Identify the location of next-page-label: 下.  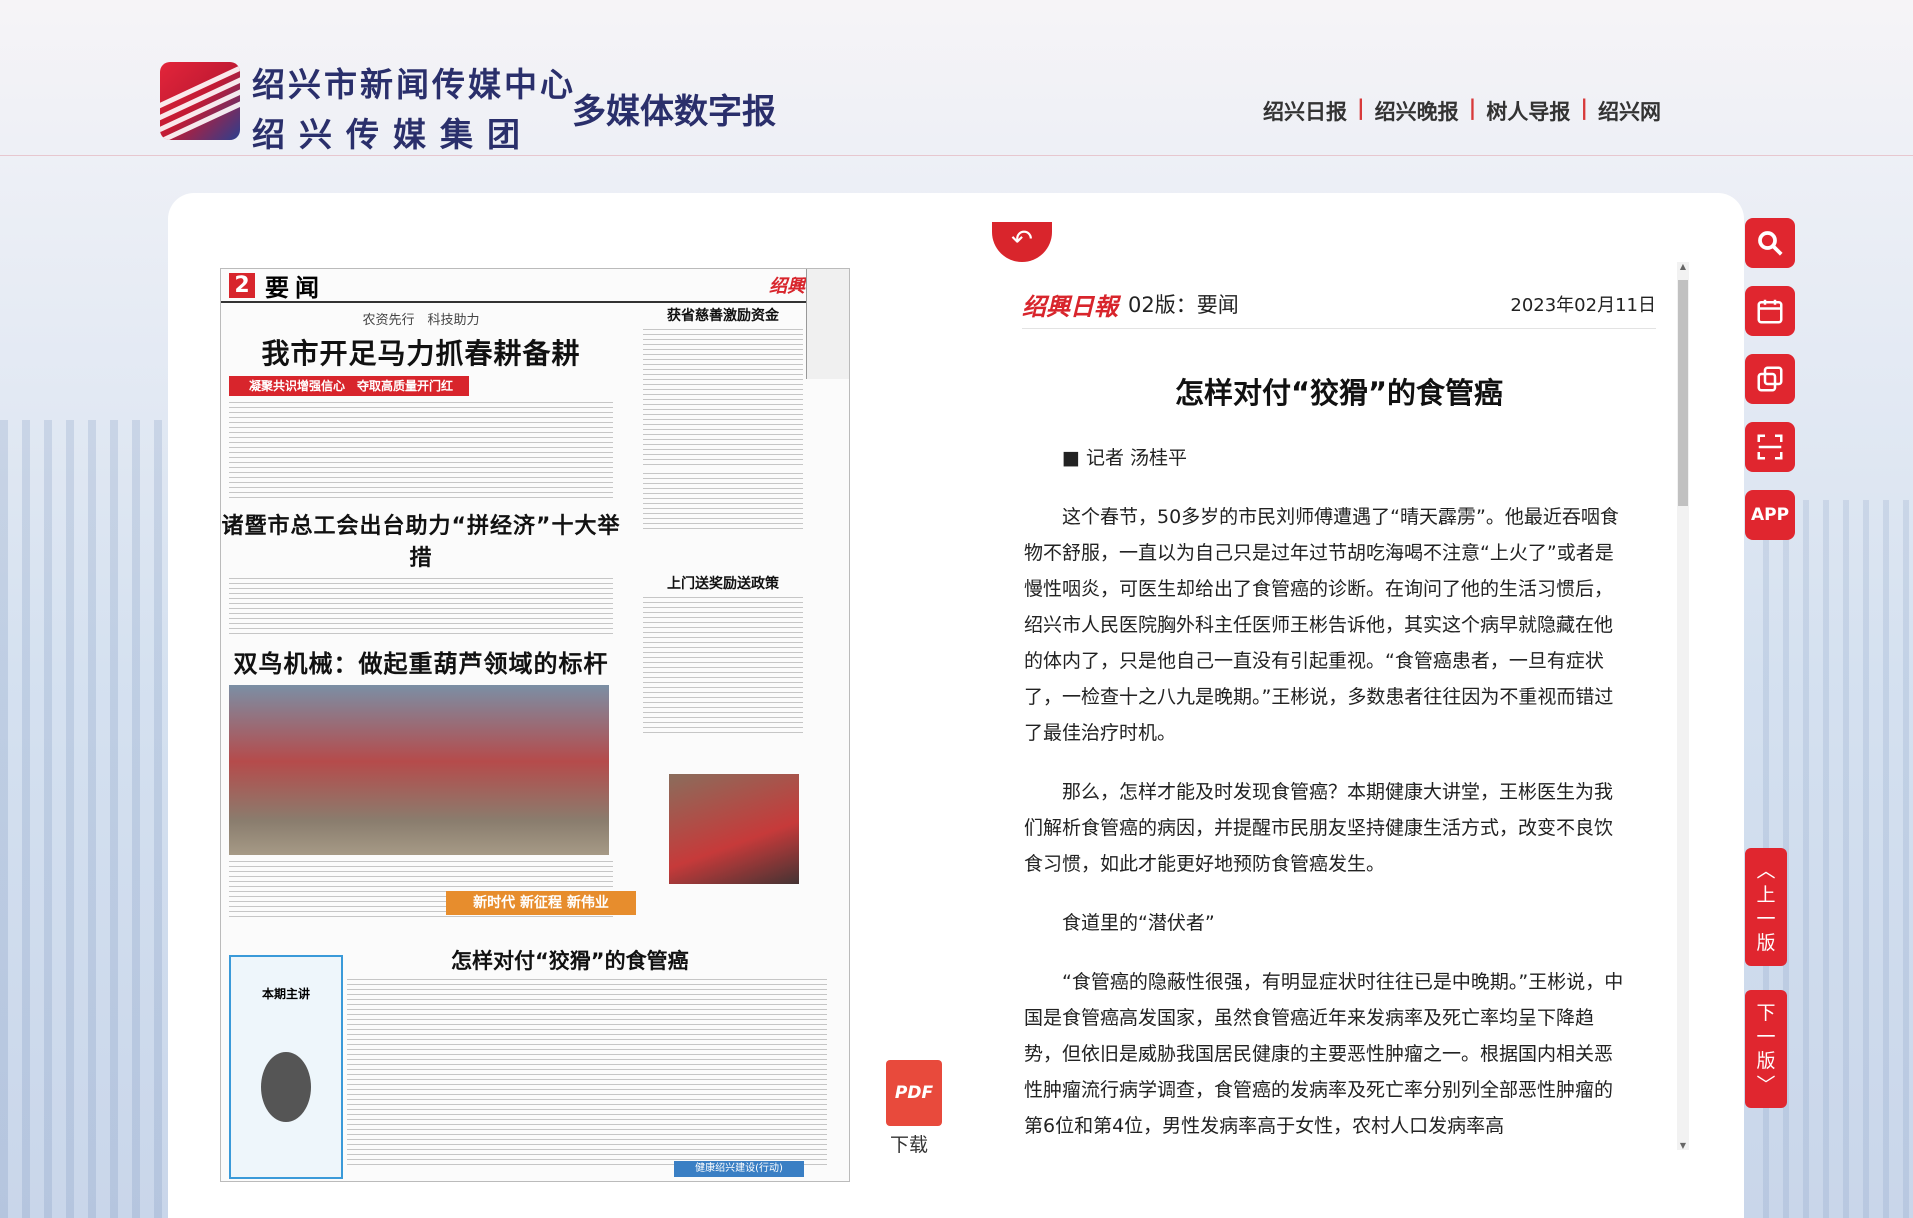
(1766, 1013).